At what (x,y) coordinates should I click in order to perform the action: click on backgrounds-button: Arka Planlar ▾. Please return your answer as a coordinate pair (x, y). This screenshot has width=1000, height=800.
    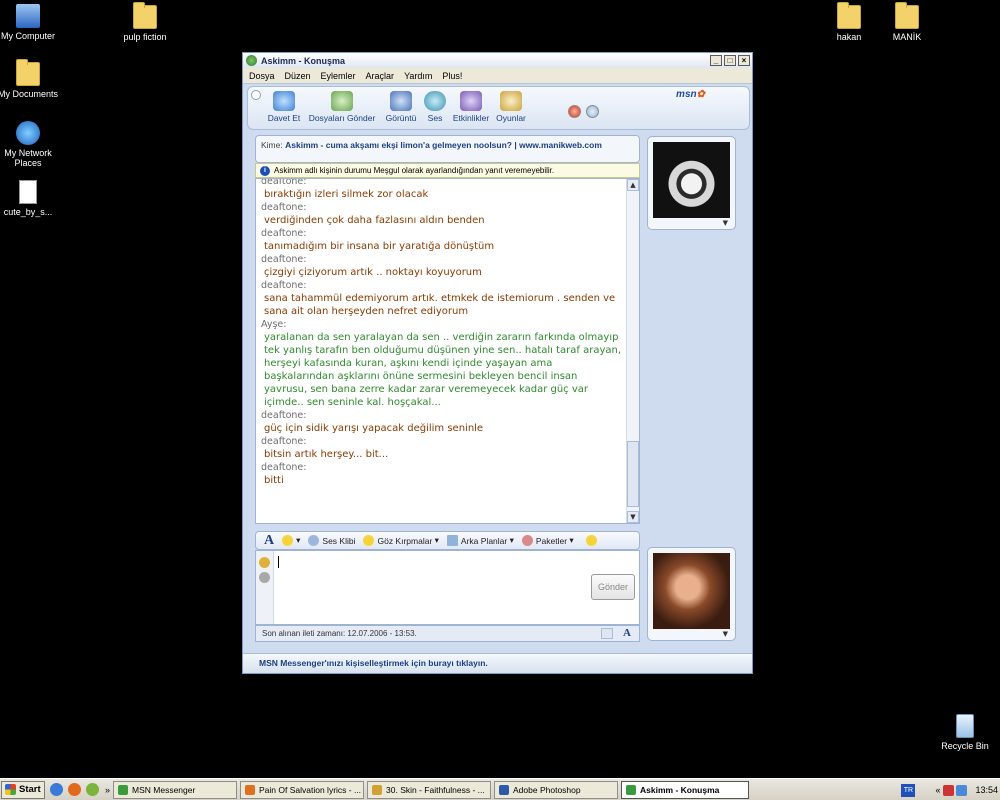
    Looking at the image, I should click on (480, 540).